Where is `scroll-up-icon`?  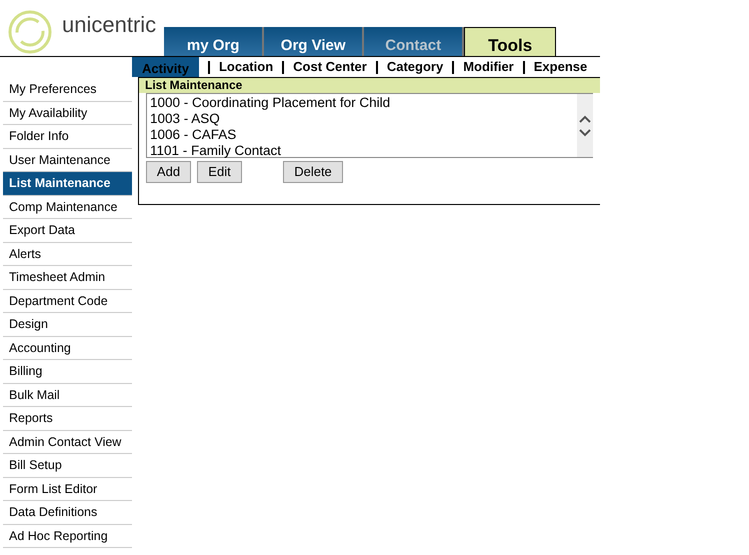
scroll-up-icon is located at coordinates (585, 118).